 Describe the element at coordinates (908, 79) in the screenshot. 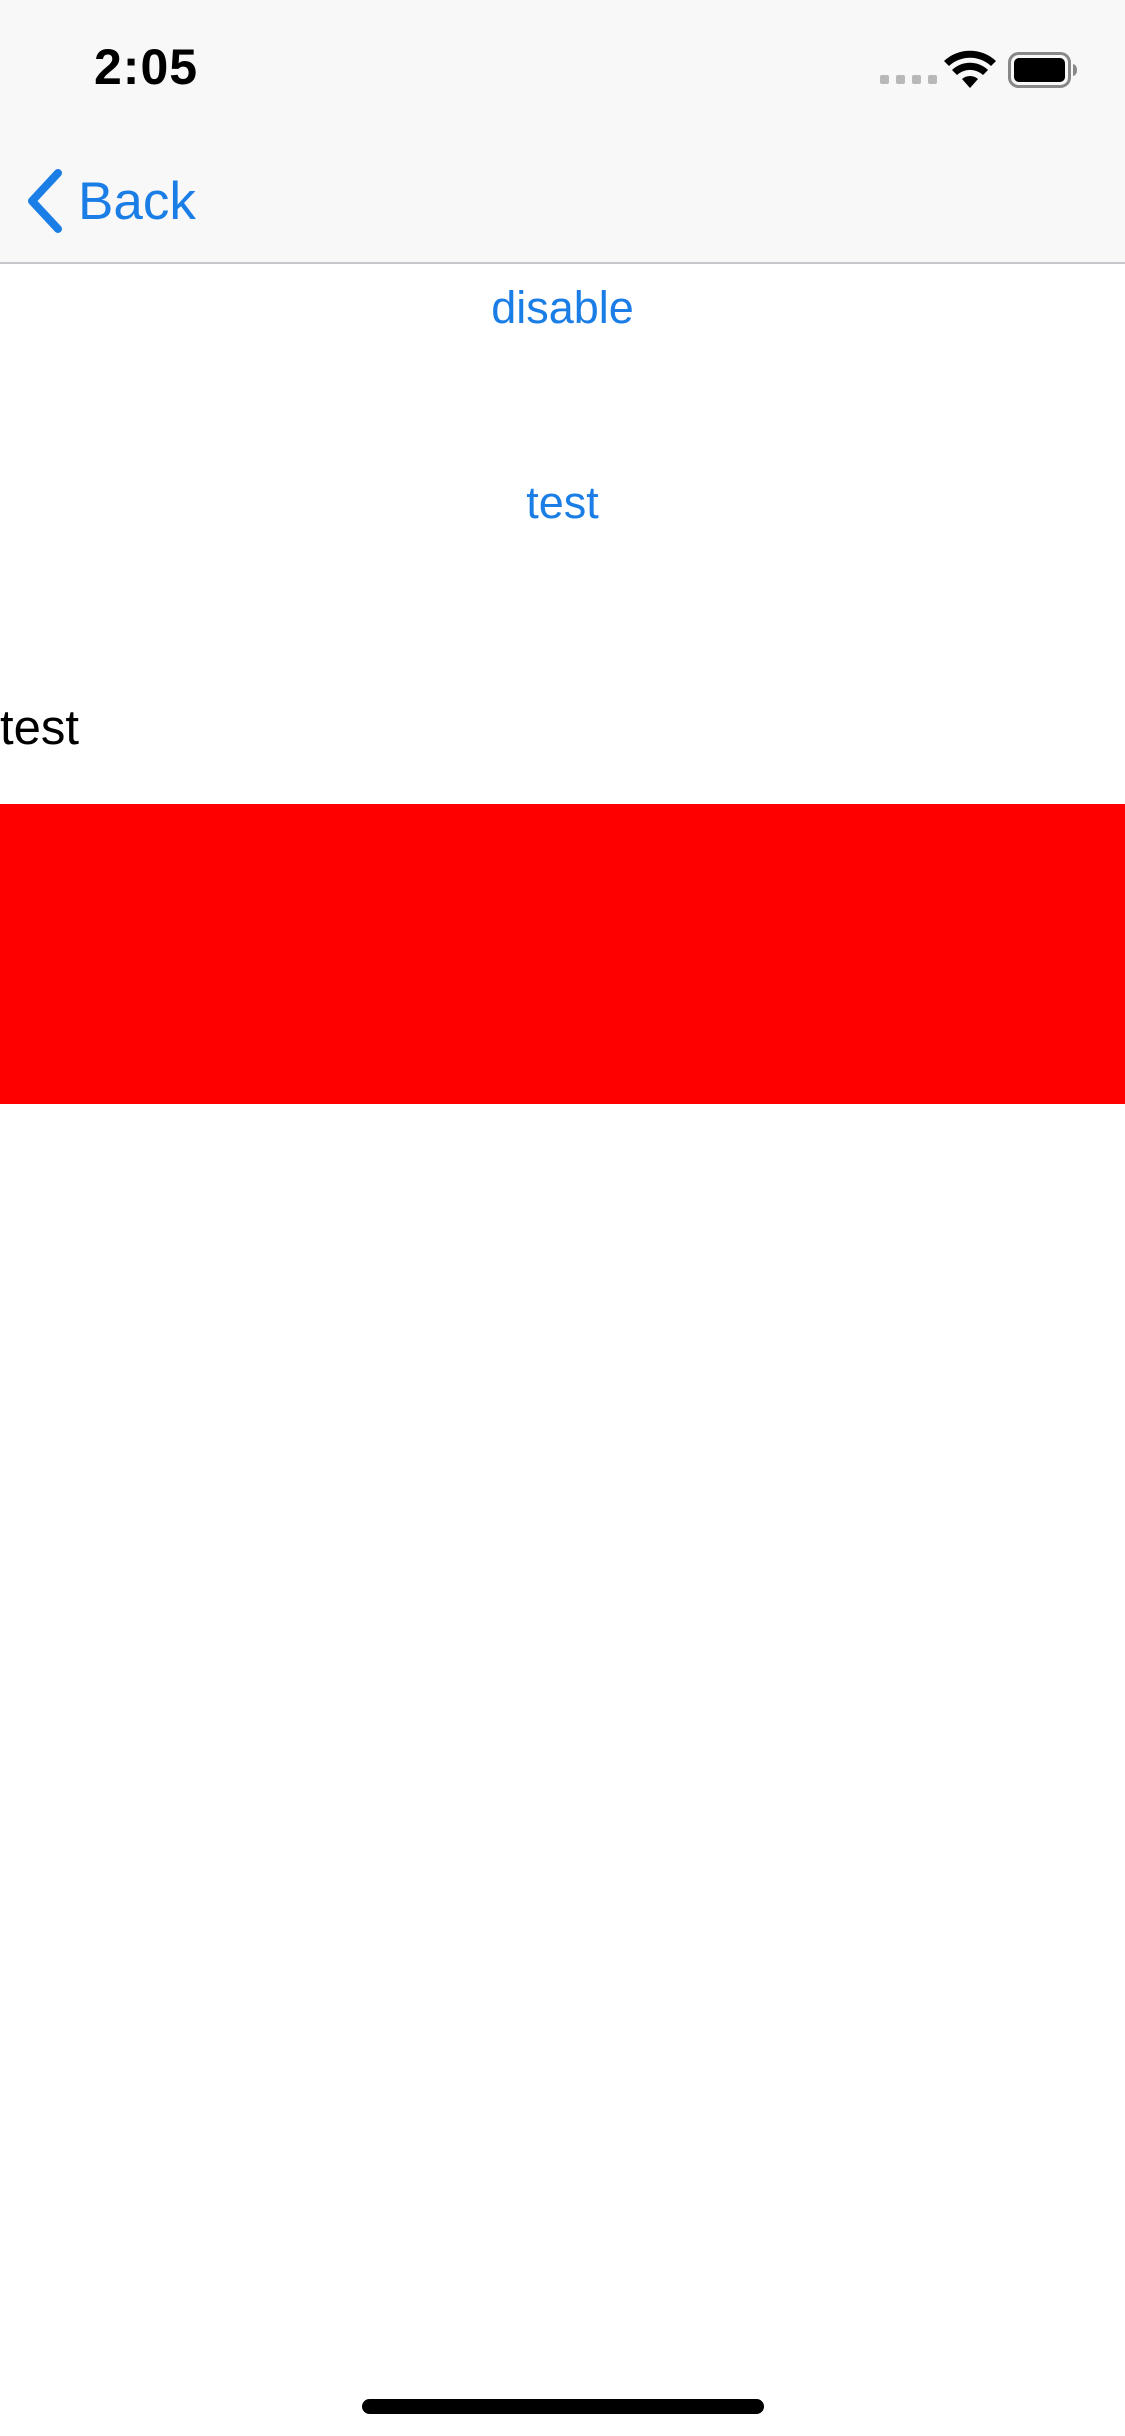

I see `signal-dots-icon` at that location.